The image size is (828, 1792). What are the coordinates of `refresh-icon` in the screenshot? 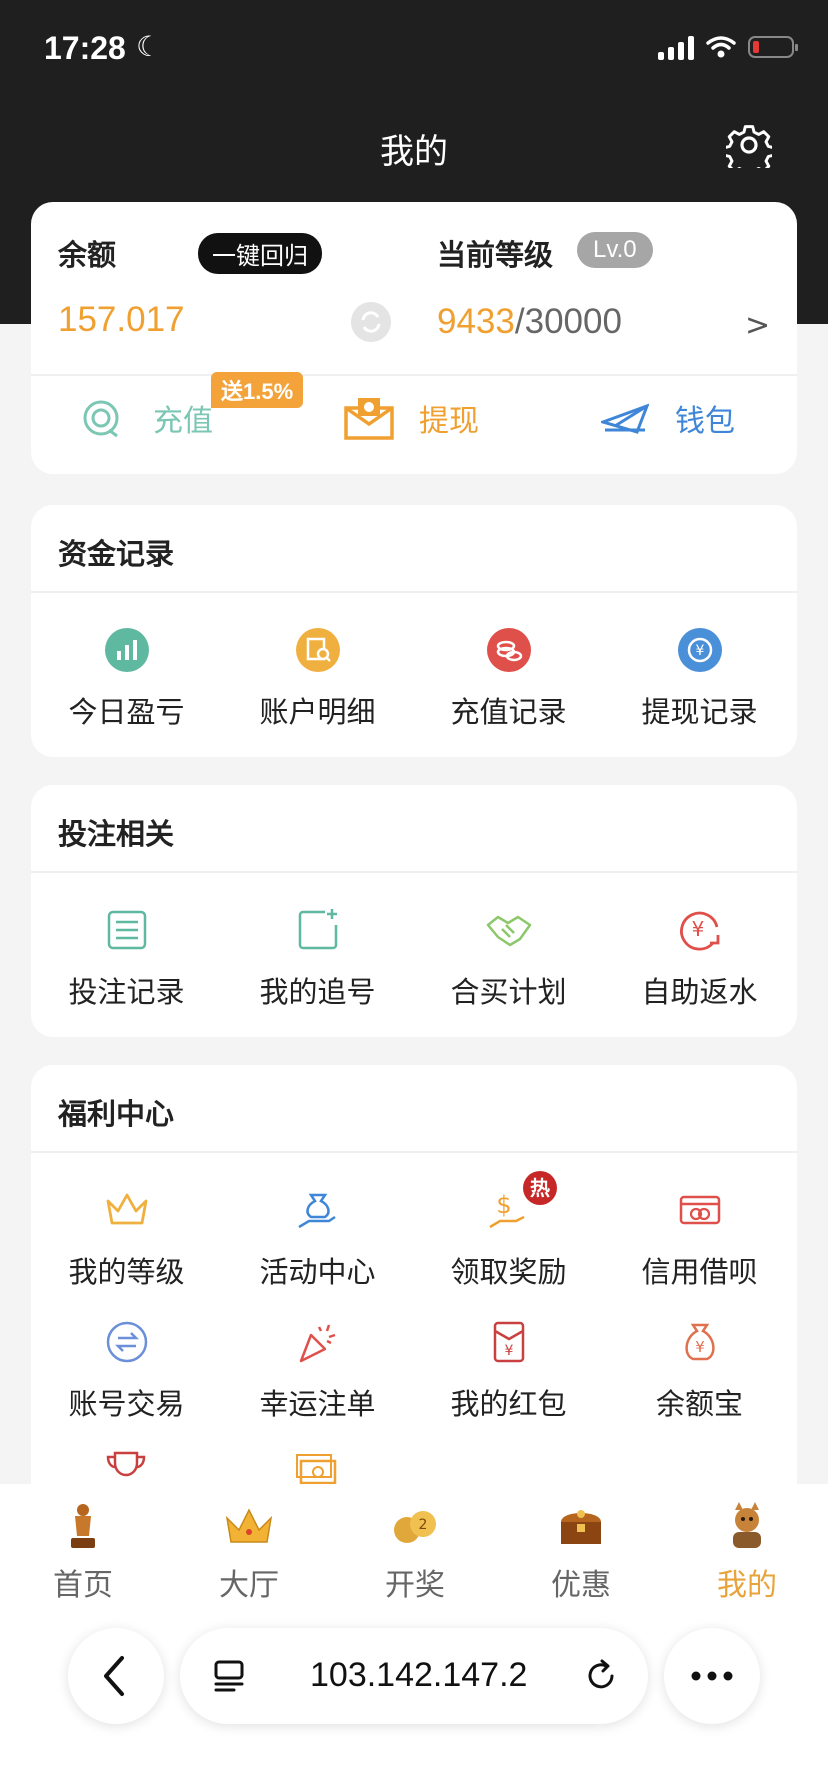 It's located at (371, 322).